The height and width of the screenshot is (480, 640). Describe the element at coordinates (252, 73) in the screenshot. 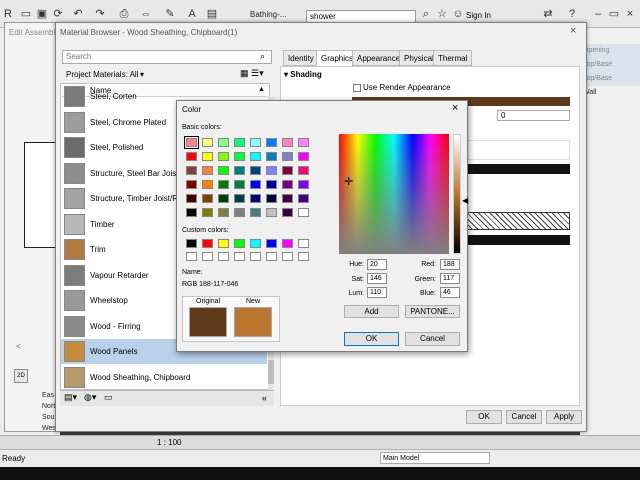

I see `view-options-icon: ▦ ☰▾` at that location.